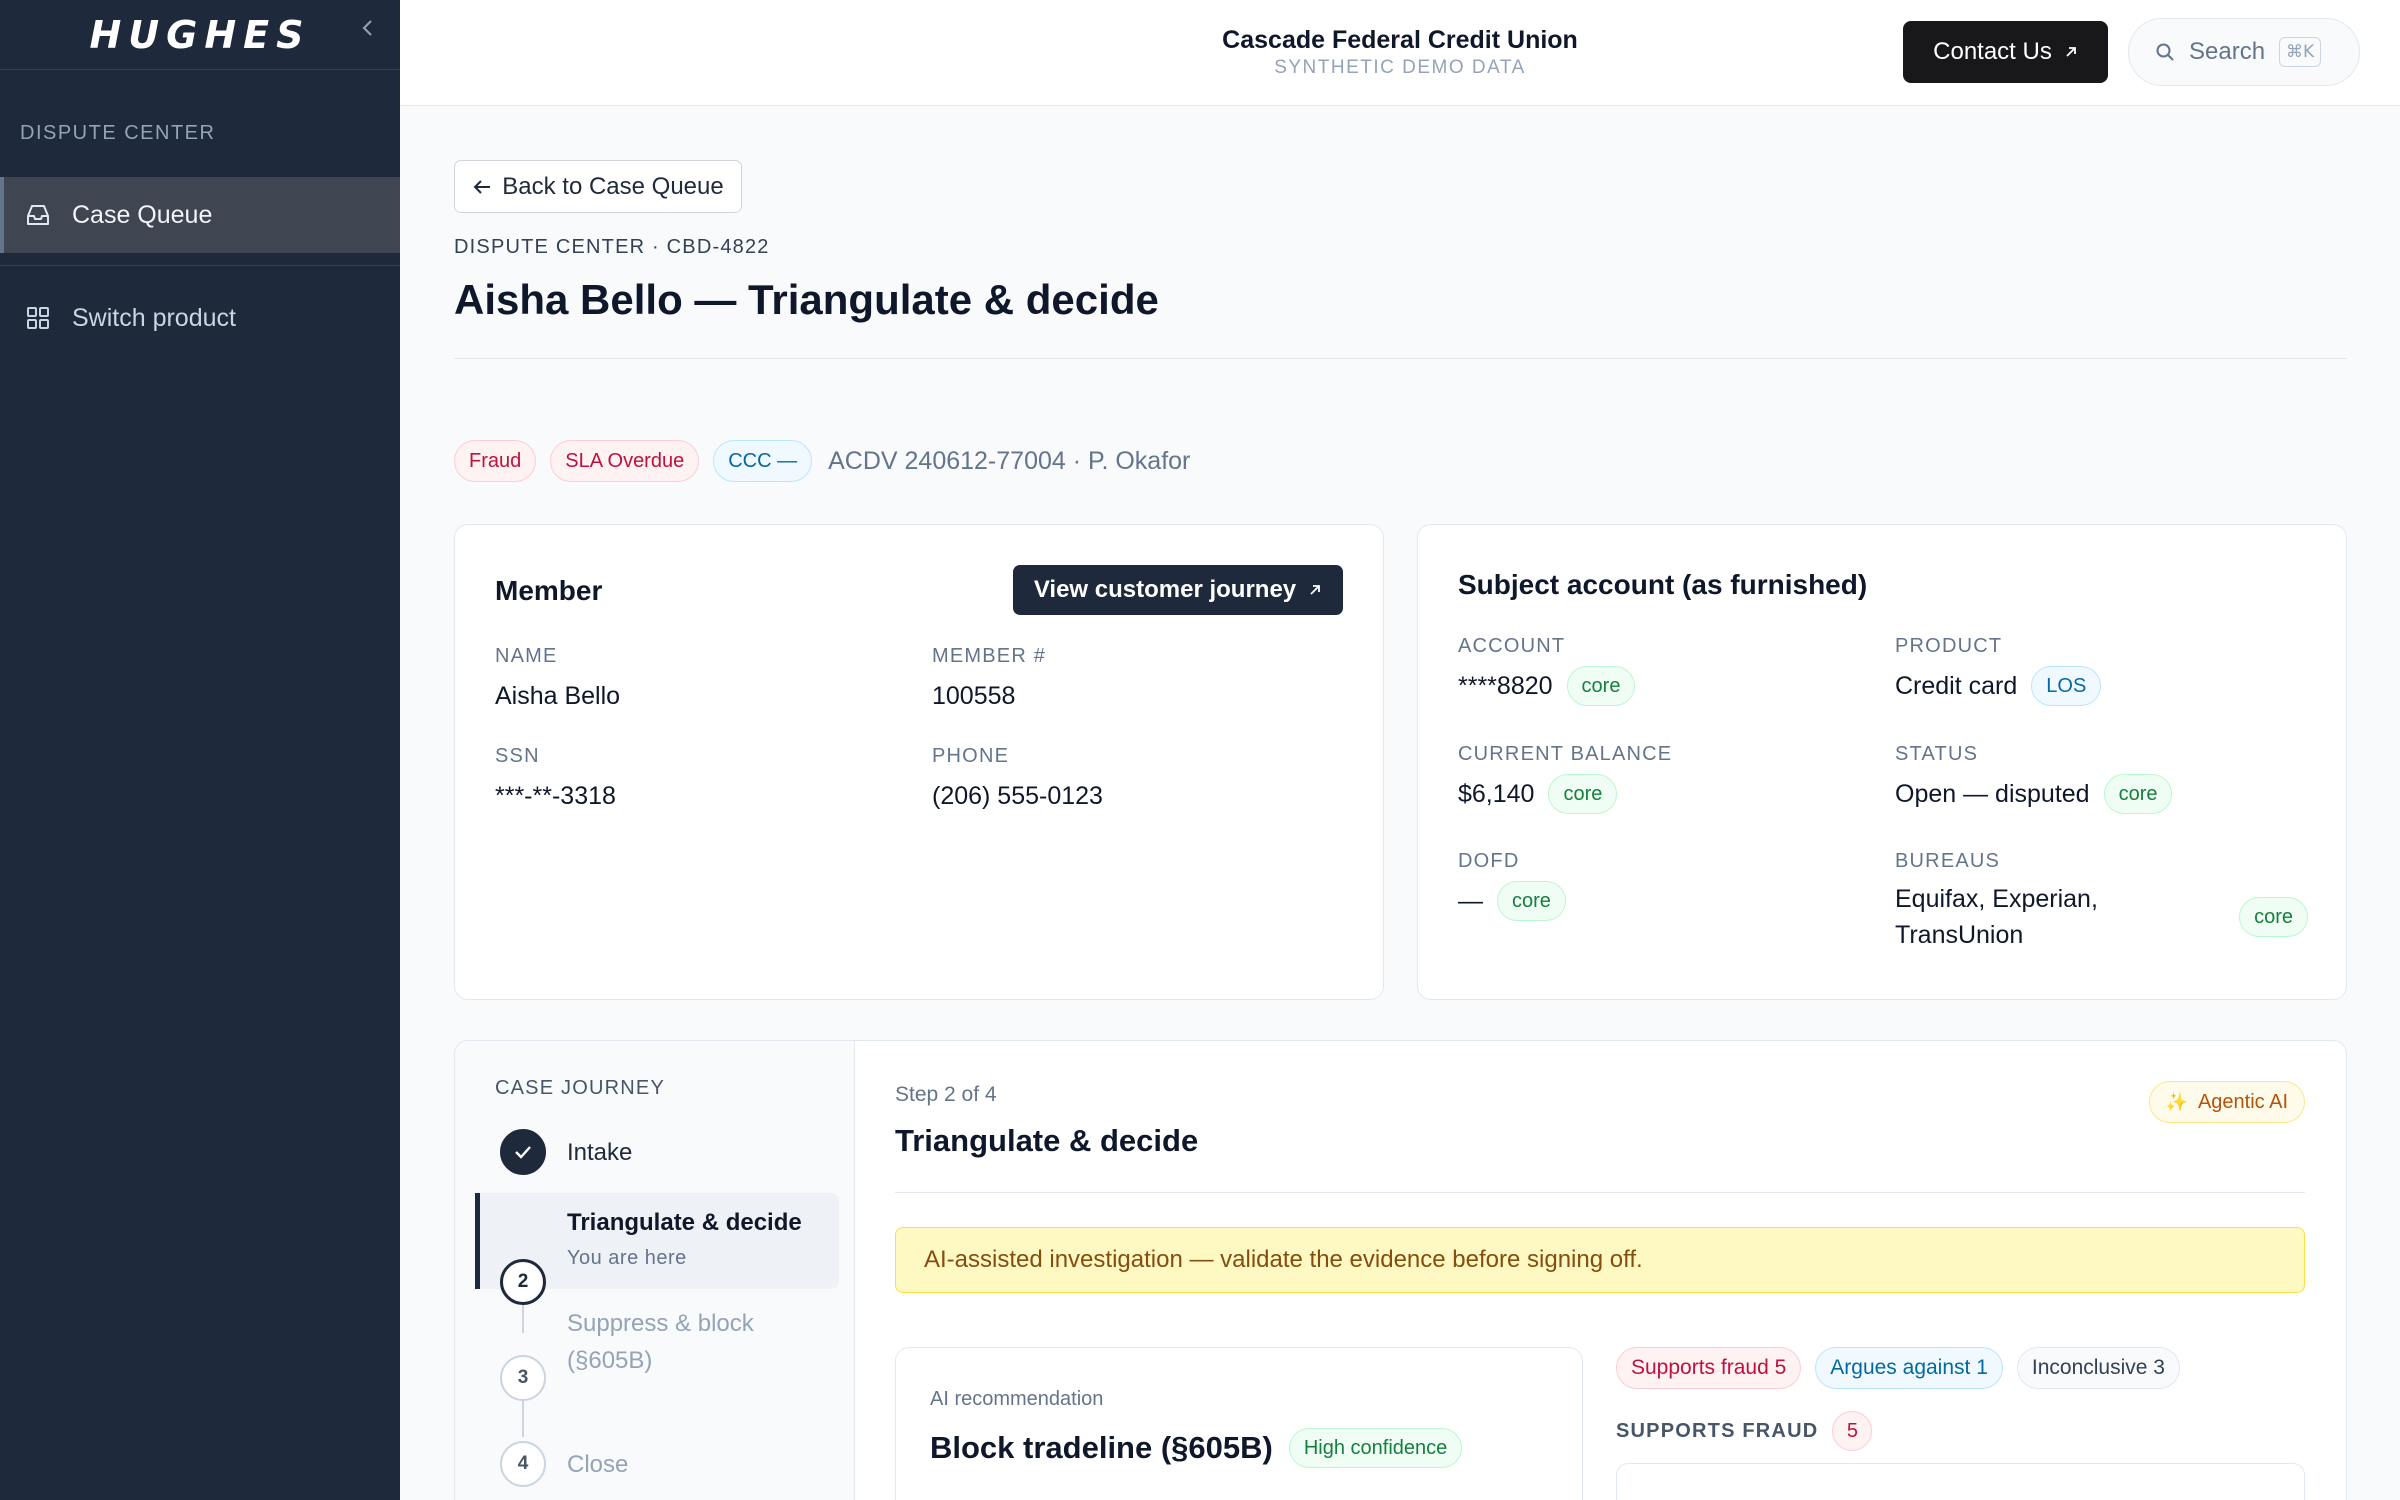 The image size is (2400, 1500). Describe the element at coordinates (1017, 778) in the screenshot. I see `phone-field: PHONE (206) 555-0123` at that location.